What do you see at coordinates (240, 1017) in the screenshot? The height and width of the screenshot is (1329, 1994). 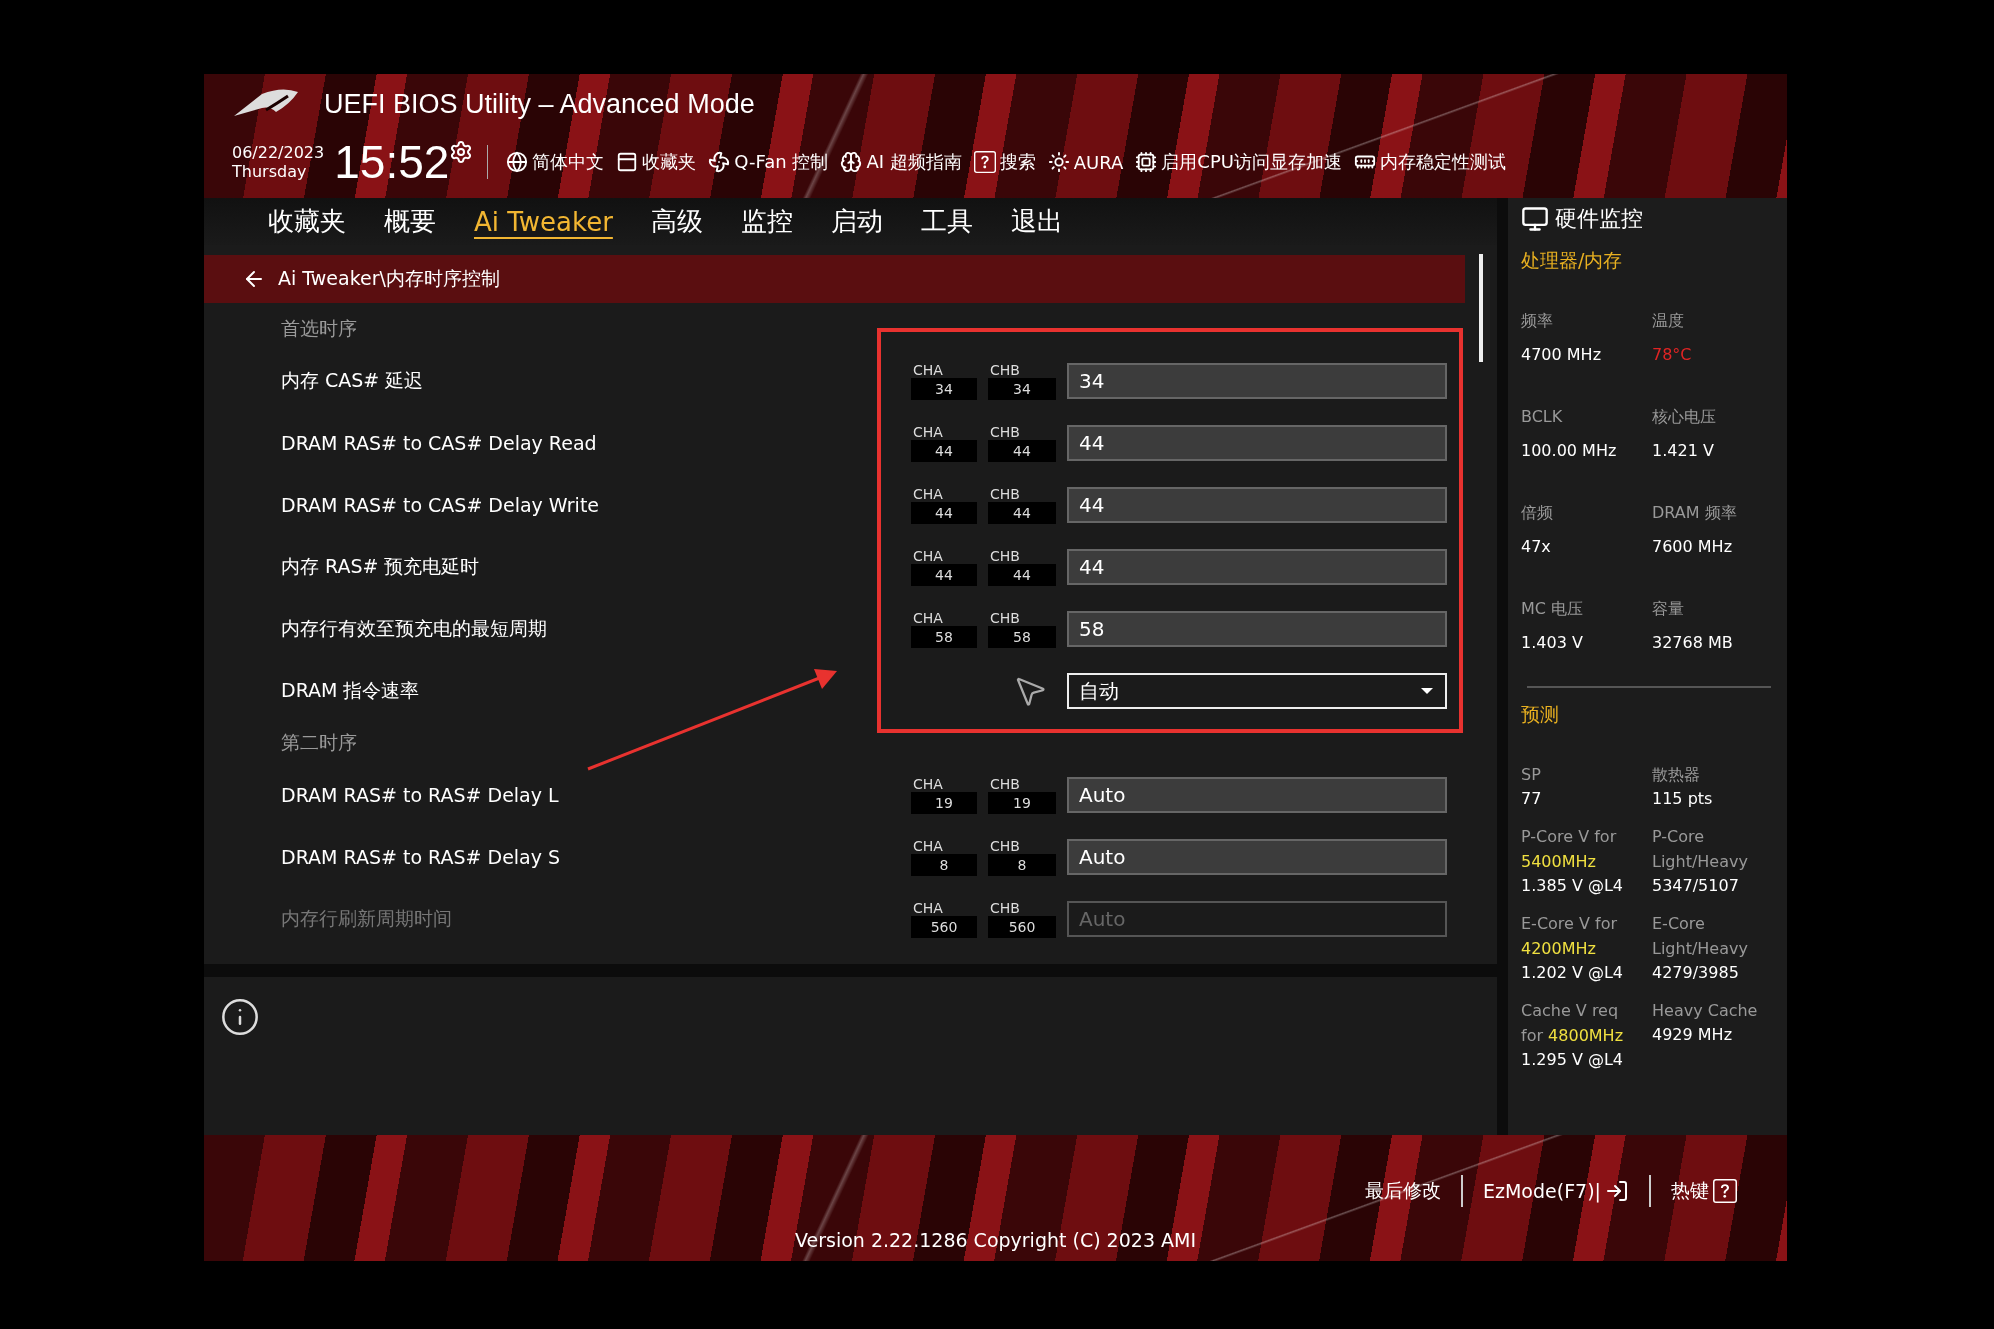 I see `info-icon` at bounding box center [240, 1017].